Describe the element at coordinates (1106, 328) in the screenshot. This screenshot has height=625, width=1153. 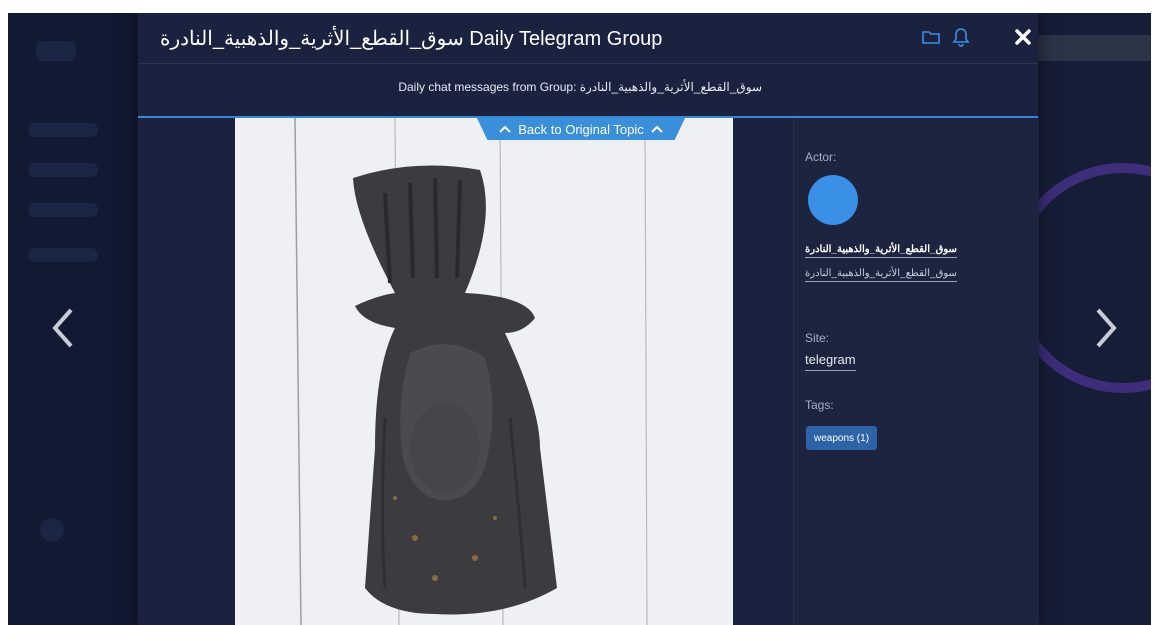
I see `next-arrow-icon` at that location.